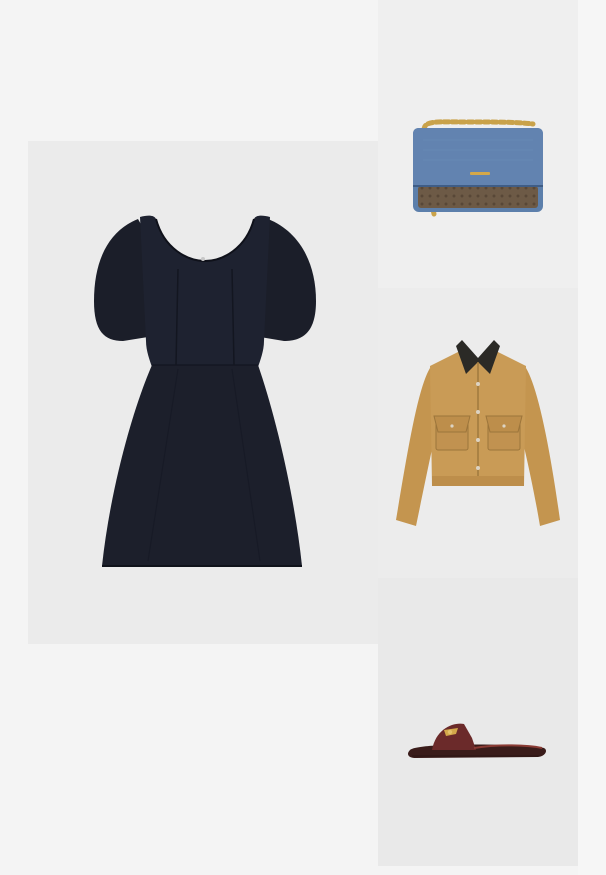 This screenshot has height=875, width=606. Describe the element at coordinates (478, 722) in the screenshot. I see `sandal-product-tile` at that location.